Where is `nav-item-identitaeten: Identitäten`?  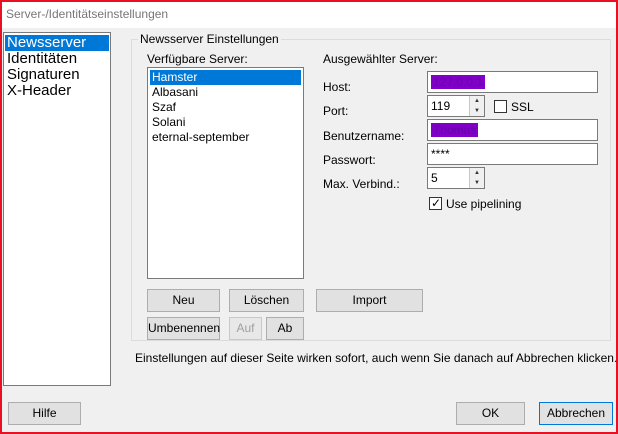
nav-item-identitaeten: Identitäten is located at coordinates (57, 59).